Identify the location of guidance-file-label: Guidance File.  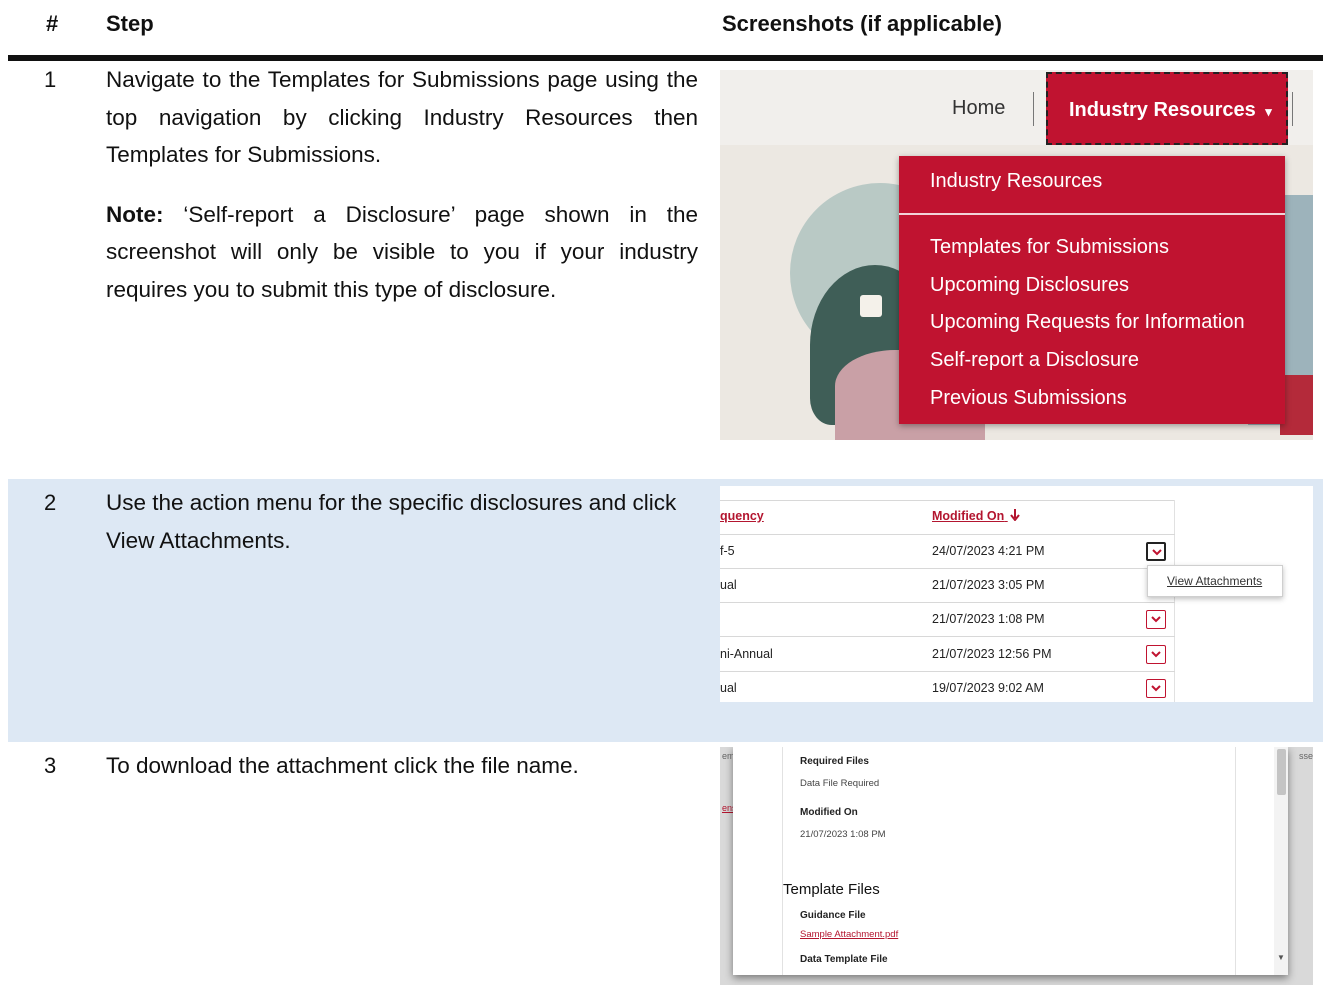
(833, 915).